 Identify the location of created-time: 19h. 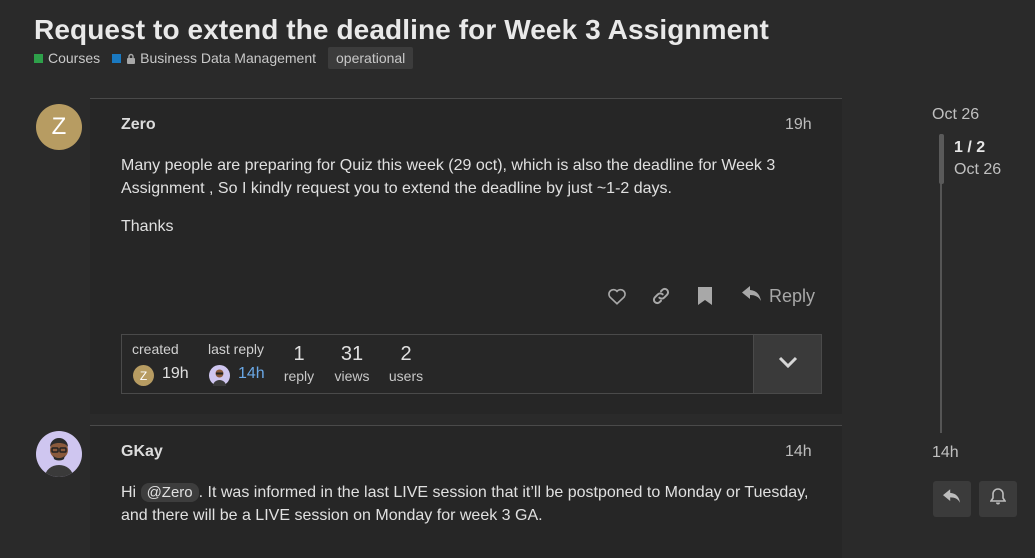
(175, 374).